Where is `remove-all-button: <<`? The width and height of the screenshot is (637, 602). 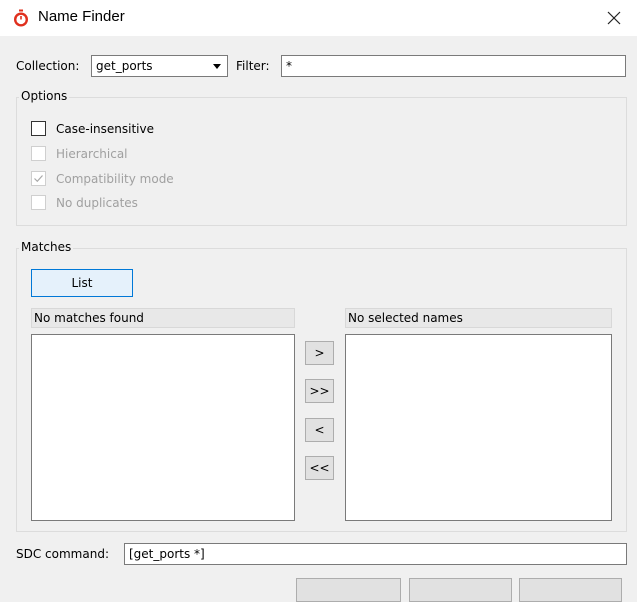
remove-all-button: << is located at coordinates (319, 468).